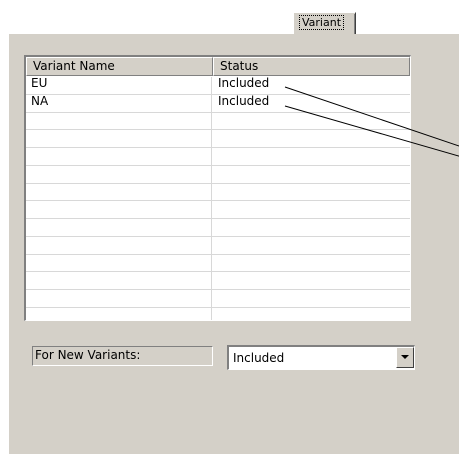  Describe the element at coordinates (122, 356) in the screenshot. I see `new-variants-label: For New Variants:` at that location.